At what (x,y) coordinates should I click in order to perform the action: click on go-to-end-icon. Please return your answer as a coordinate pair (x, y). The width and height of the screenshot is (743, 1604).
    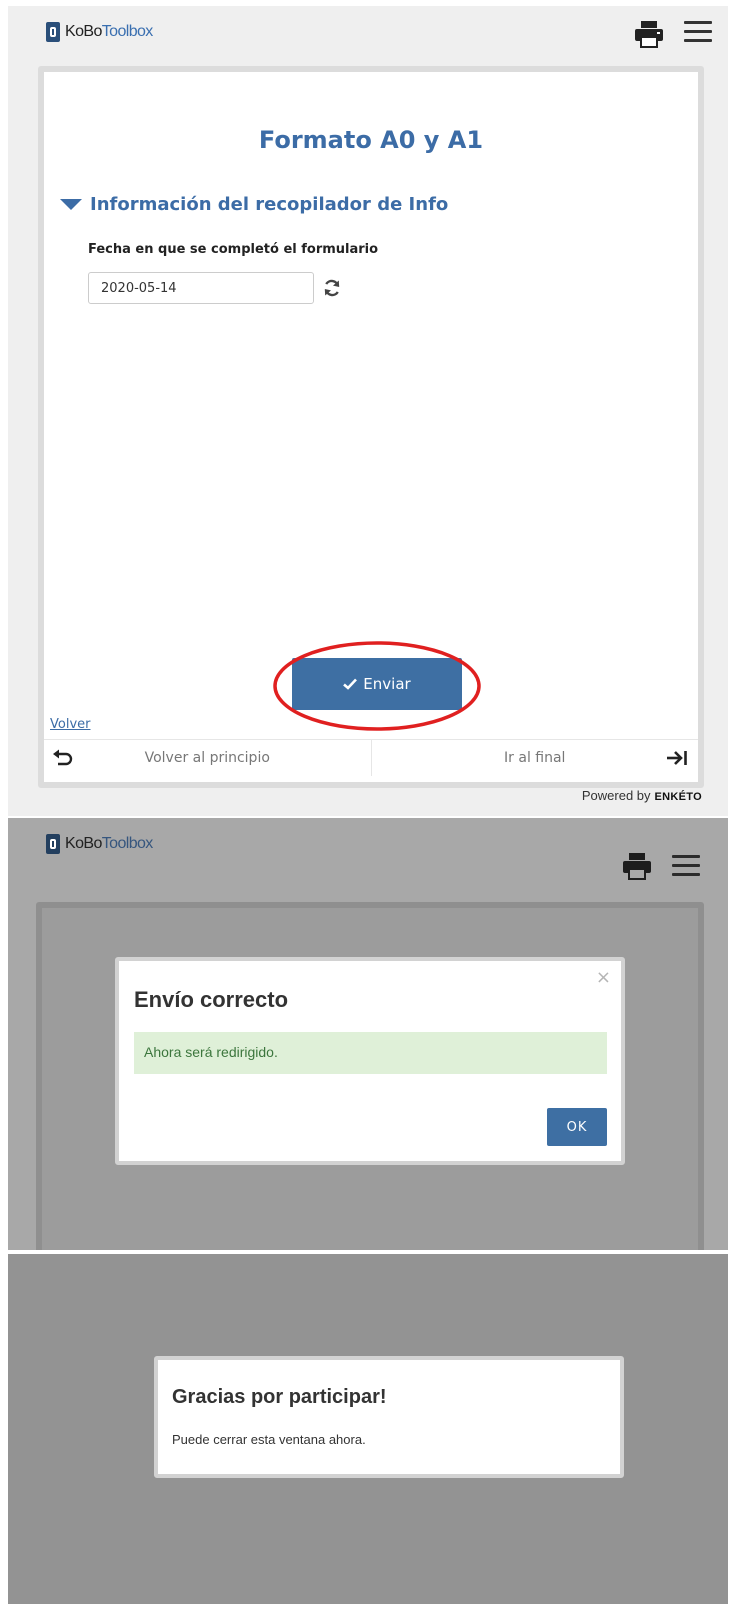
    Looking at the image, I should click on (677, 758).